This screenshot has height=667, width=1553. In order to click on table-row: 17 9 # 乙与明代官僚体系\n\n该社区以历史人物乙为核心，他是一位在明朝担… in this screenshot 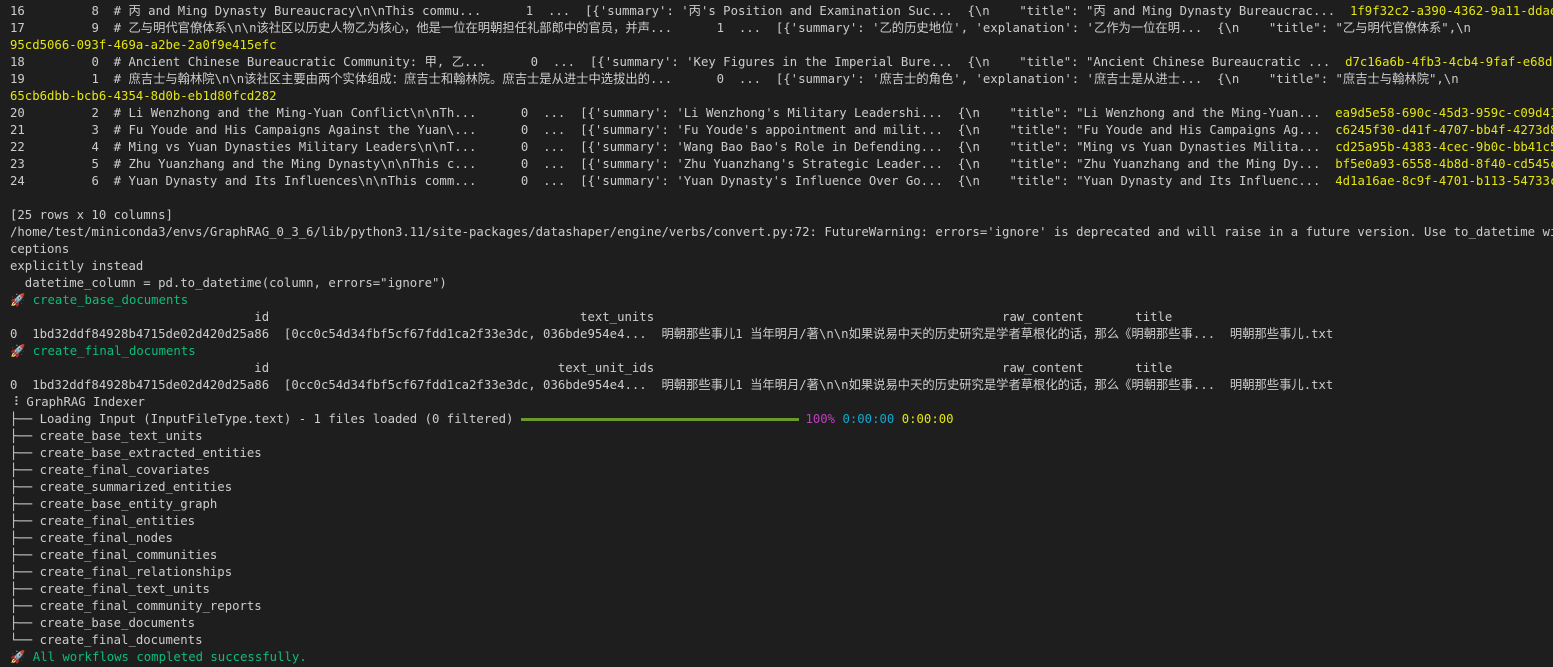, I will do `click(740, 28)`.